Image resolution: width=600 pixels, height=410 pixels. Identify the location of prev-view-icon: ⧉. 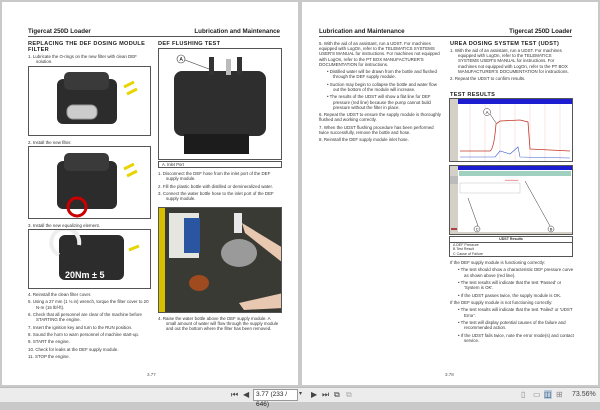
(337, 395).